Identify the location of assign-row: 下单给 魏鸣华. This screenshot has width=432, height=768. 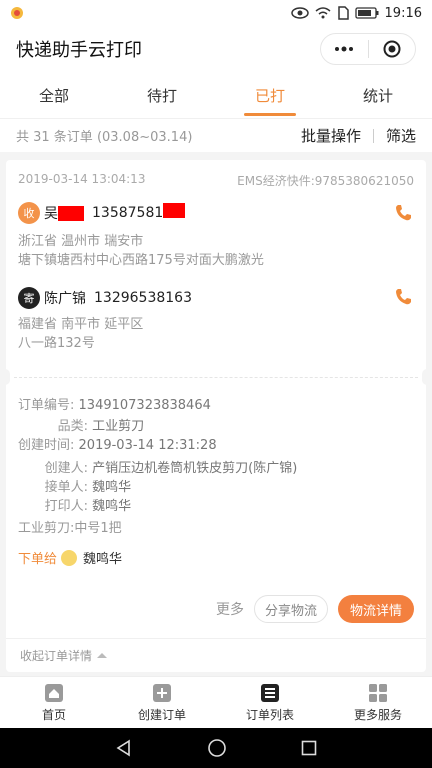
(70, 557).